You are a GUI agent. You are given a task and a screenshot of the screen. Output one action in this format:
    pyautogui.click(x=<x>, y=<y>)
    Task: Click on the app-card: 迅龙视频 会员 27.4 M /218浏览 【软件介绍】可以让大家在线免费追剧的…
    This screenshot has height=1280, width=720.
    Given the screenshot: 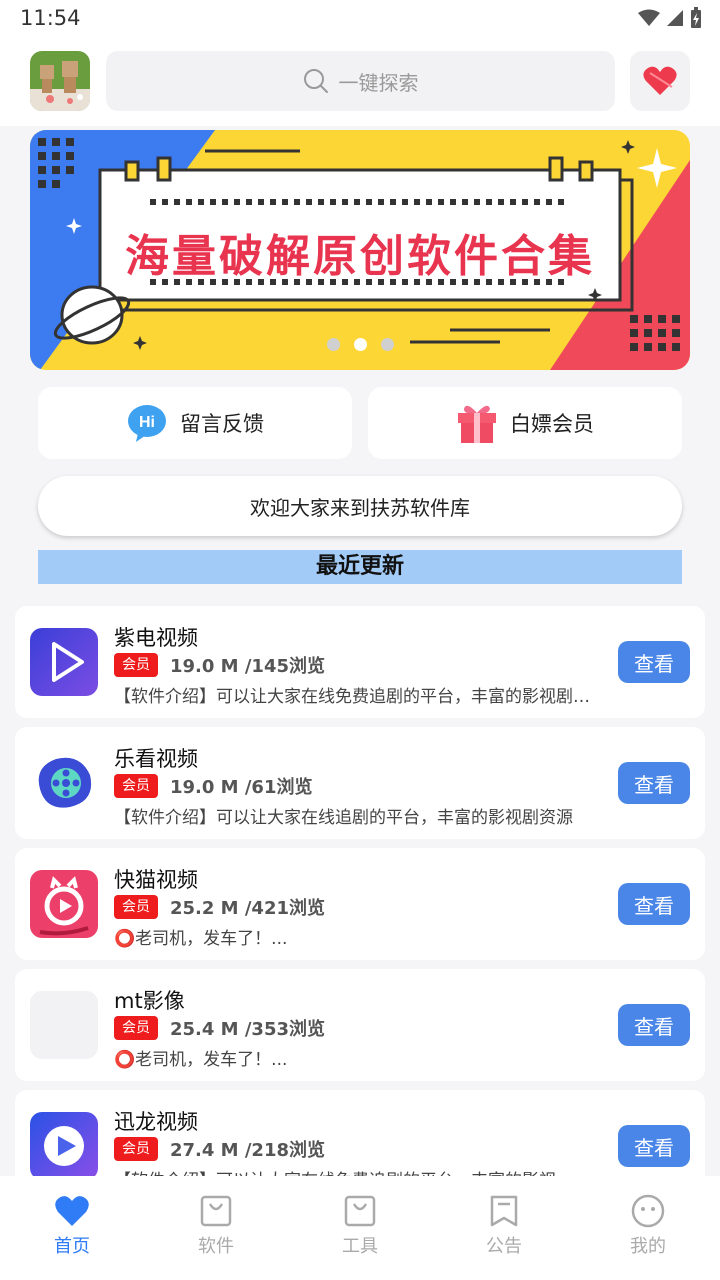 What is the action you would take?
    pyautogui.click(x=360, y=1133)
    